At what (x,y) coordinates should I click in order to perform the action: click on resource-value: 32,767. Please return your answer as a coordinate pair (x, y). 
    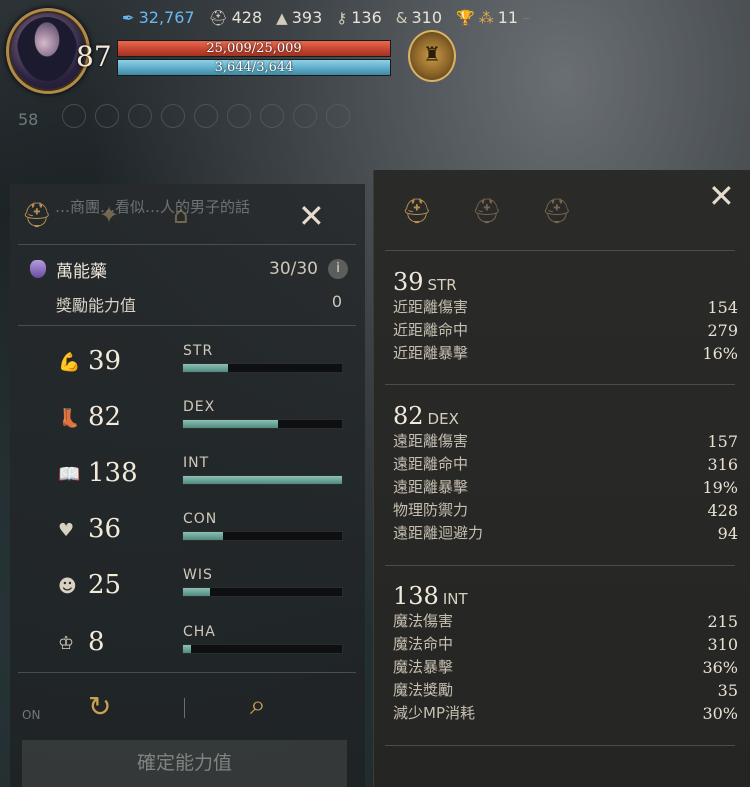
    Looking at the image, I should click on (166, 17).